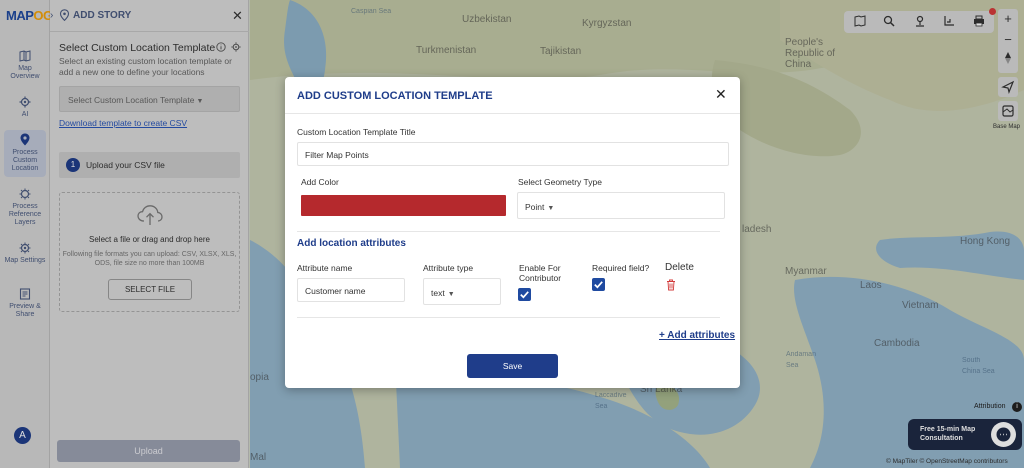 This screenshot has height=468, width=1024. What do you see at coordinates (356, 132) in the screenshot?
I see `template-title-label: Custom Location Template Title` at bounding box center [356, 132].